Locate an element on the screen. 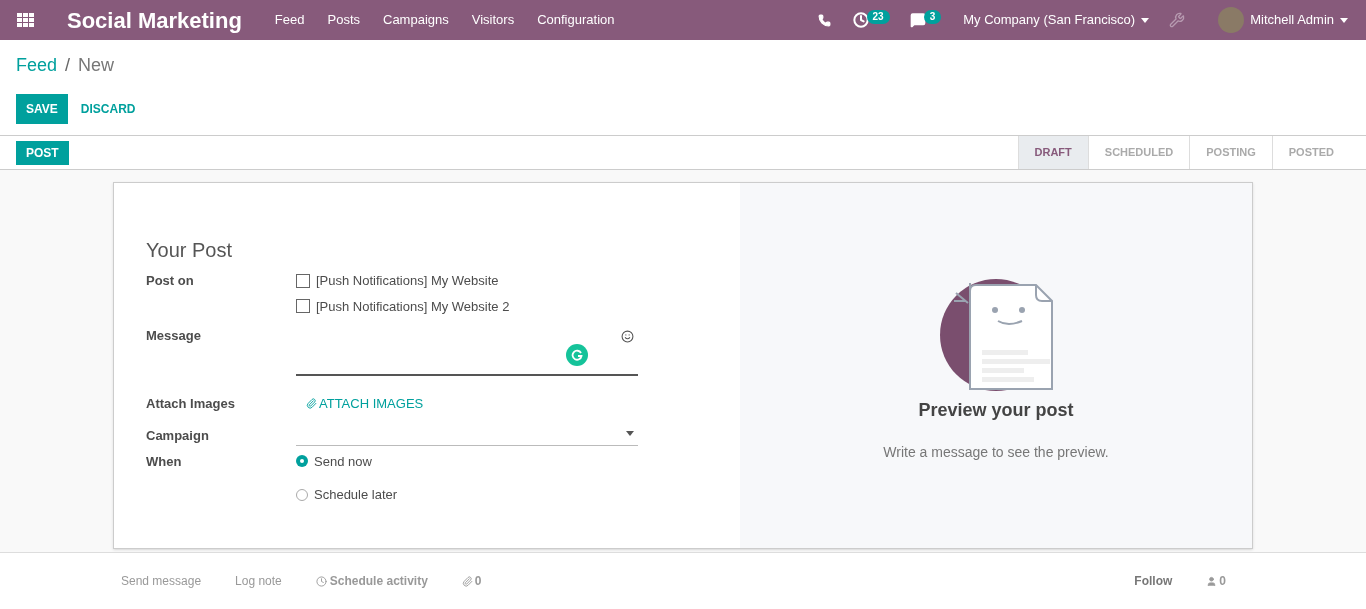 The image size is (1366, 609). post-button: POST is located at coordinates (42, 152).